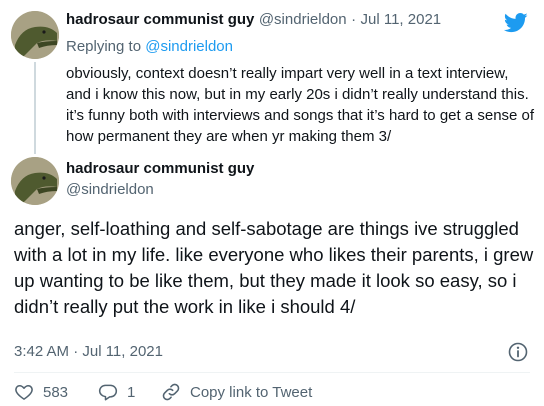 This screenshot has height=406, width=544. I want to click on reply-count: 1, so click(131, 392).